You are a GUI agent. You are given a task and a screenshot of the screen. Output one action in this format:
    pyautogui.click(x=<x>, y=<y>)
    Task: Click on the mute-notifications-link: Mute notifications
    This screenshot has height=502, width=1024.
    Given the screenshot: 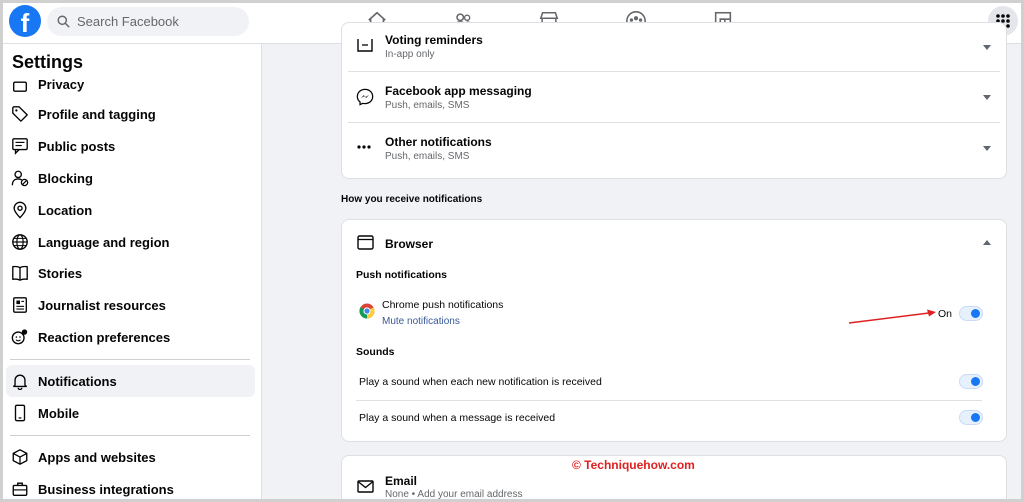 What is the action you would take?
    pyautogui.click(x=421, y=321)
    